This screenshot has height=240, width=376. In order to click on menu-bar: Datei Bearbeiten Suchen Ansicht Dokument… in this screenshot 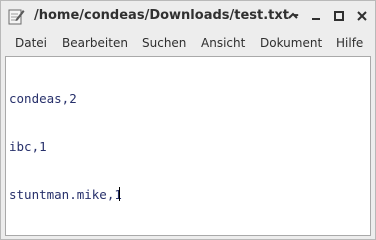, I will do `click(188, 43)`.